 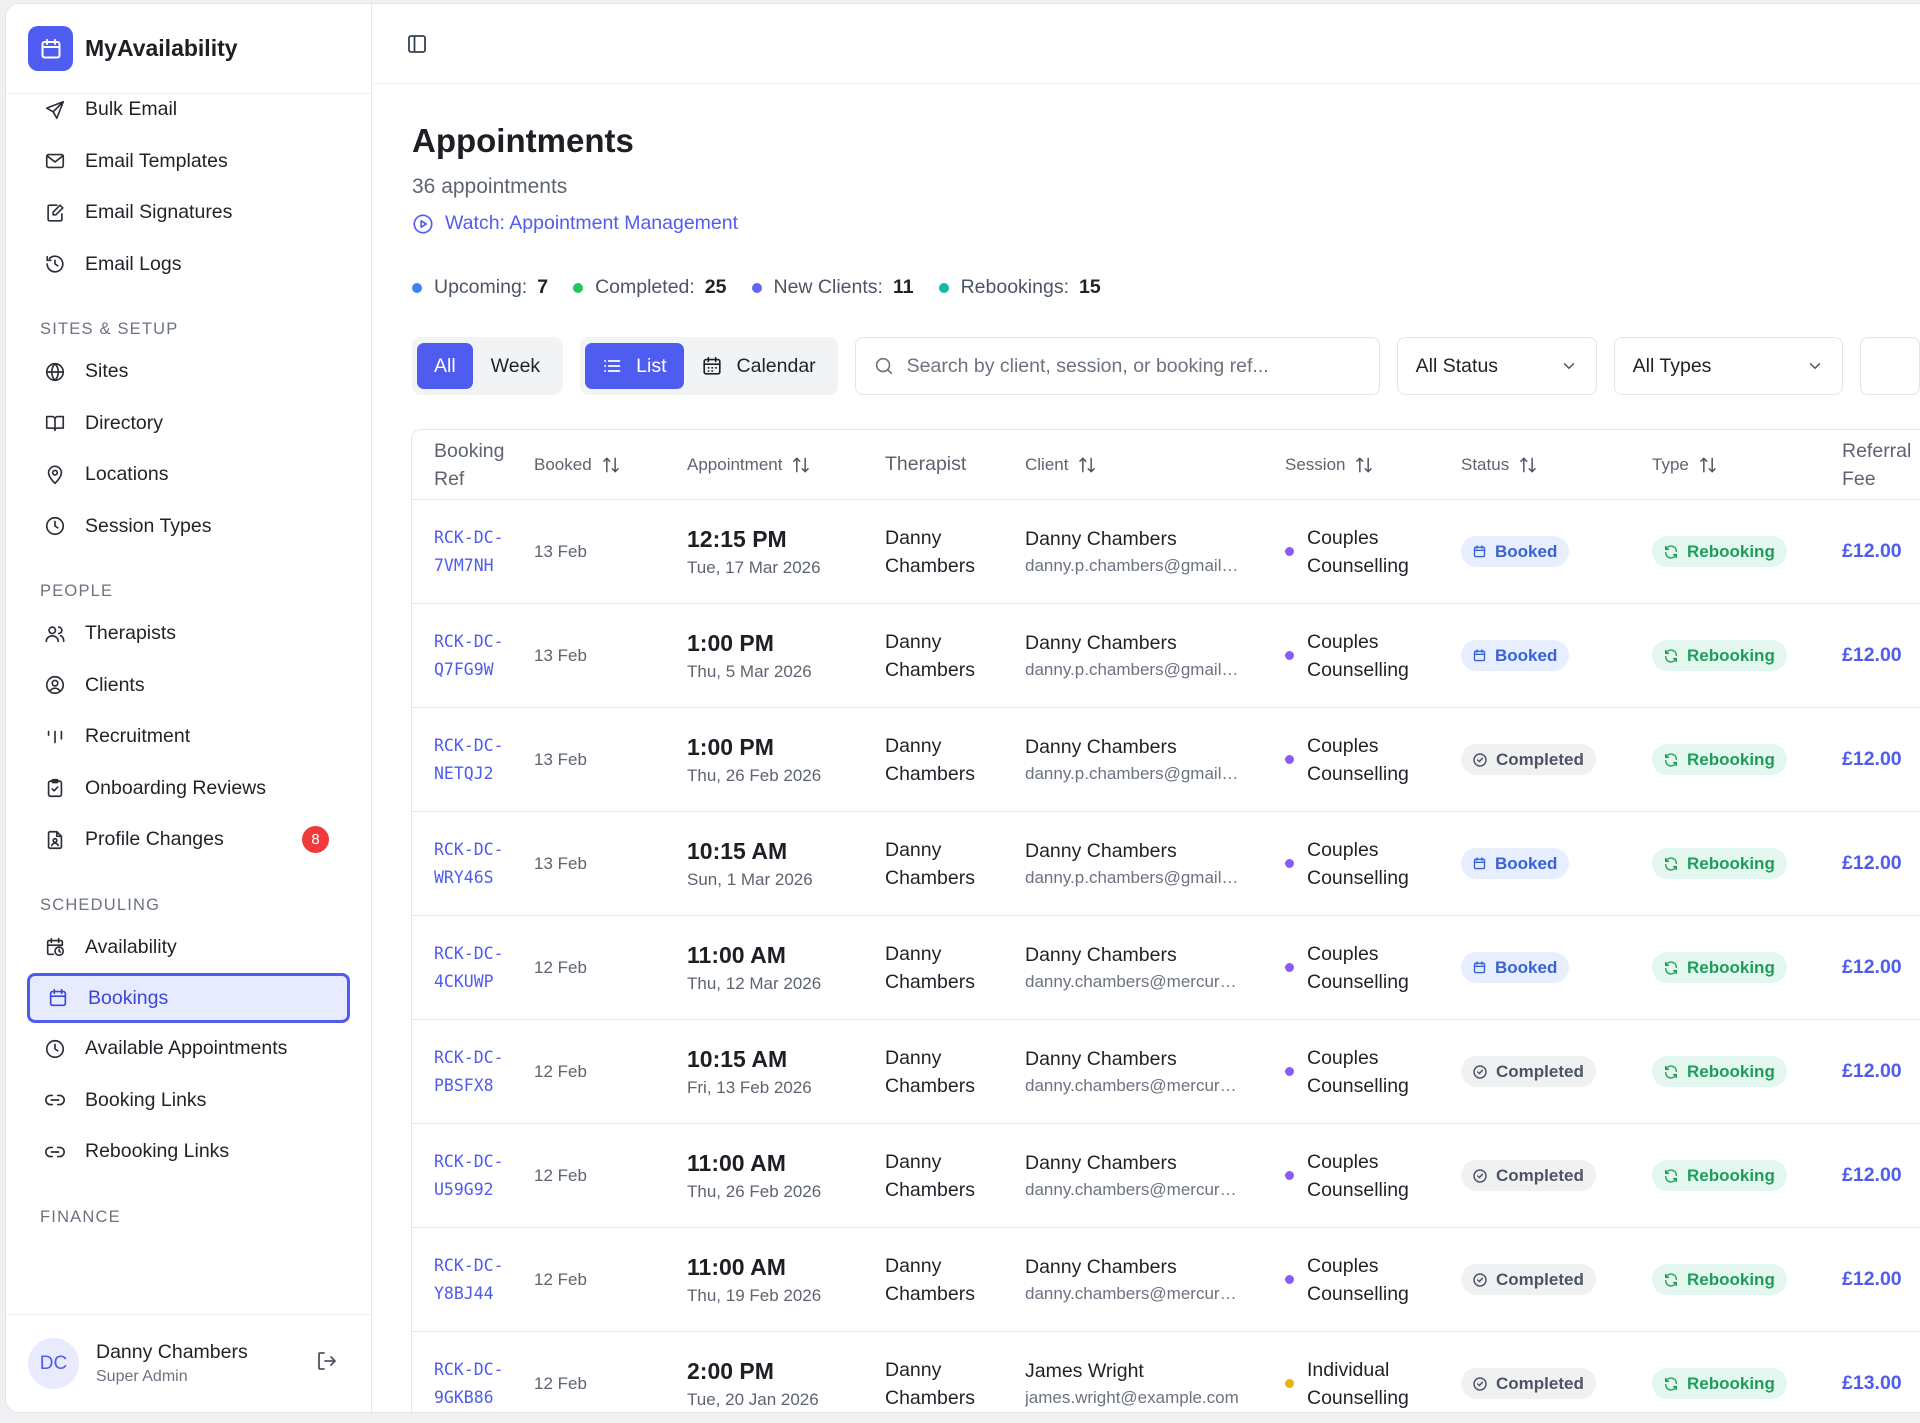 What do you see at coordinates (178, 789) in the screenshot?
I see `sidebar-item-onboarding-reviews: Onboarding Reviews` at bounding box center [178, 789].